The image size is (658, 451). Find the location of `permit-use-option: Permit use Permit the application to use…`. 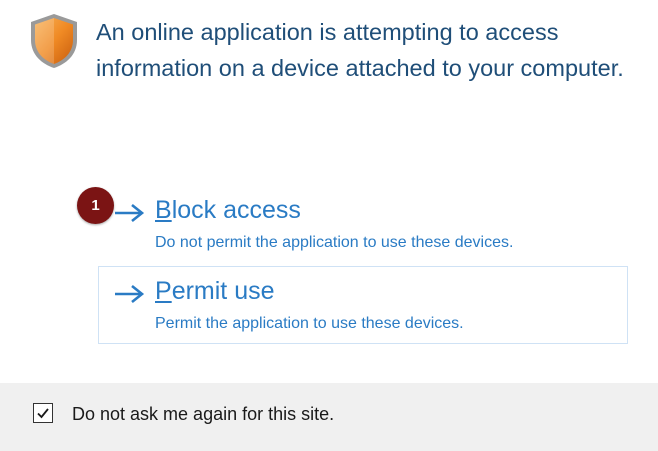

permit-use-option: Permit use Permit the application to use… is located at coordinates (363, 305).